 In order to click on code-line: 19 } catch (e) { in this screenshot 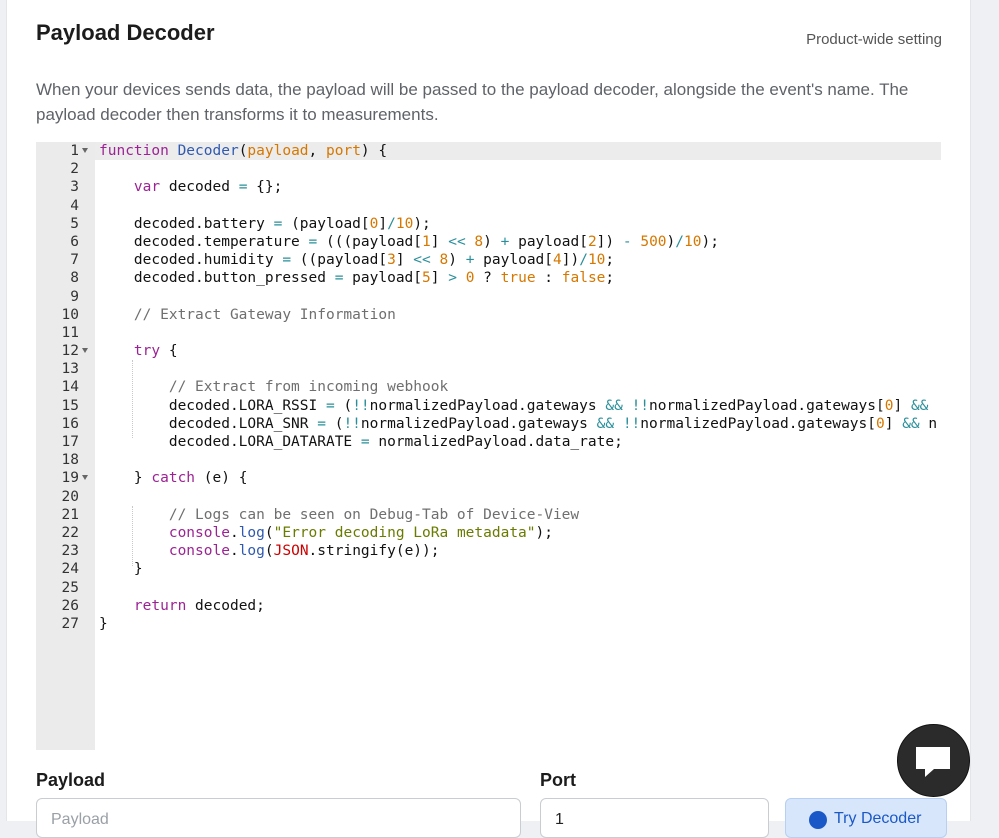, I will do `click(488, 478)`.